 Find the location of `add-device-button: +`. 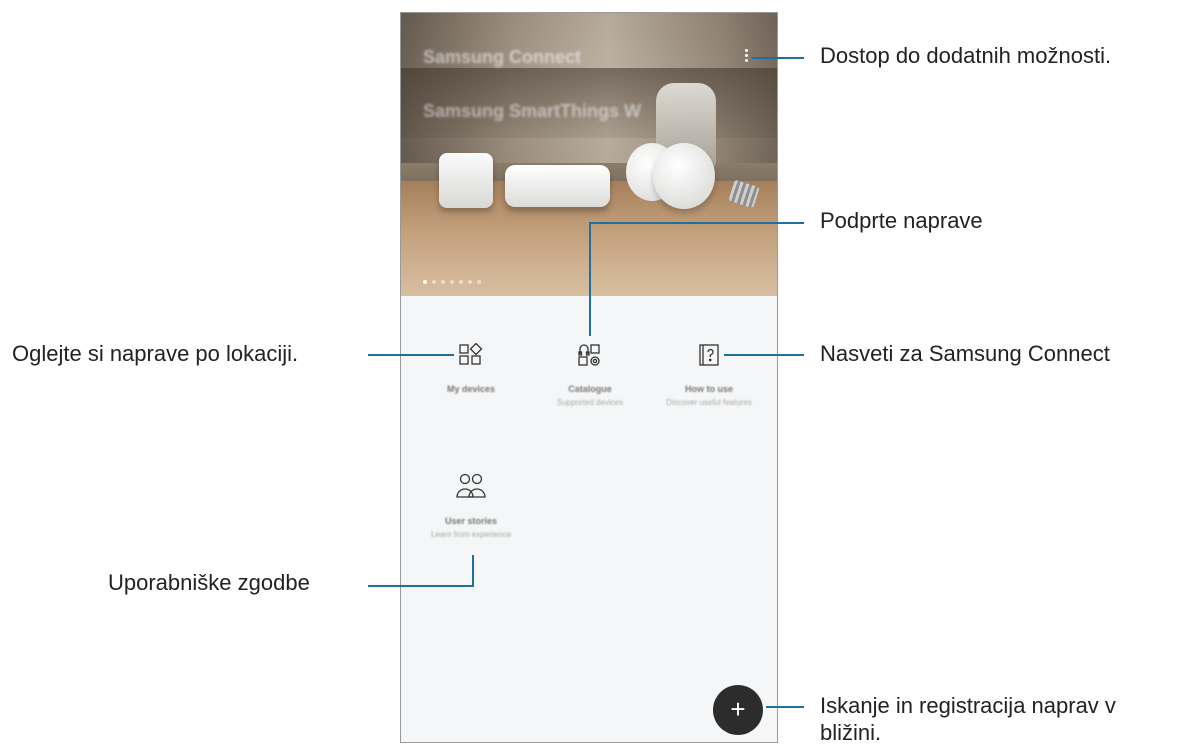

add-device-button: + is located at coordinates (738, 710).